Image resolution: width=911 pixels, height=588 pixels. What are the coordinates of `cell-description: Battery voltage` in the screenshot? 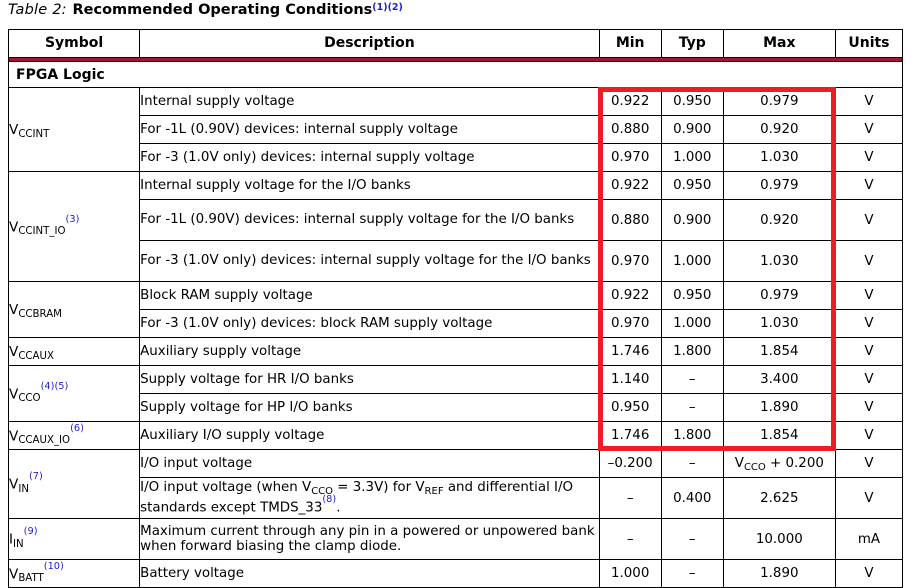 It's located at (369, 573).